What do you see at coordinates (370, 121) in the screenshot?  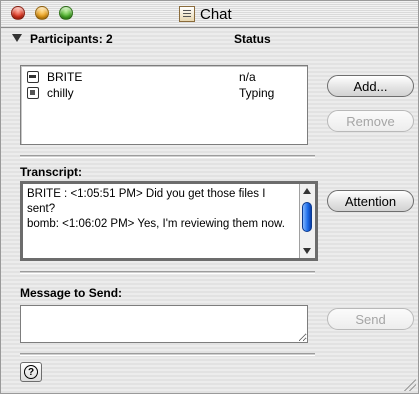 I see `remove-button: Remove` at bounding box center [370, 121].